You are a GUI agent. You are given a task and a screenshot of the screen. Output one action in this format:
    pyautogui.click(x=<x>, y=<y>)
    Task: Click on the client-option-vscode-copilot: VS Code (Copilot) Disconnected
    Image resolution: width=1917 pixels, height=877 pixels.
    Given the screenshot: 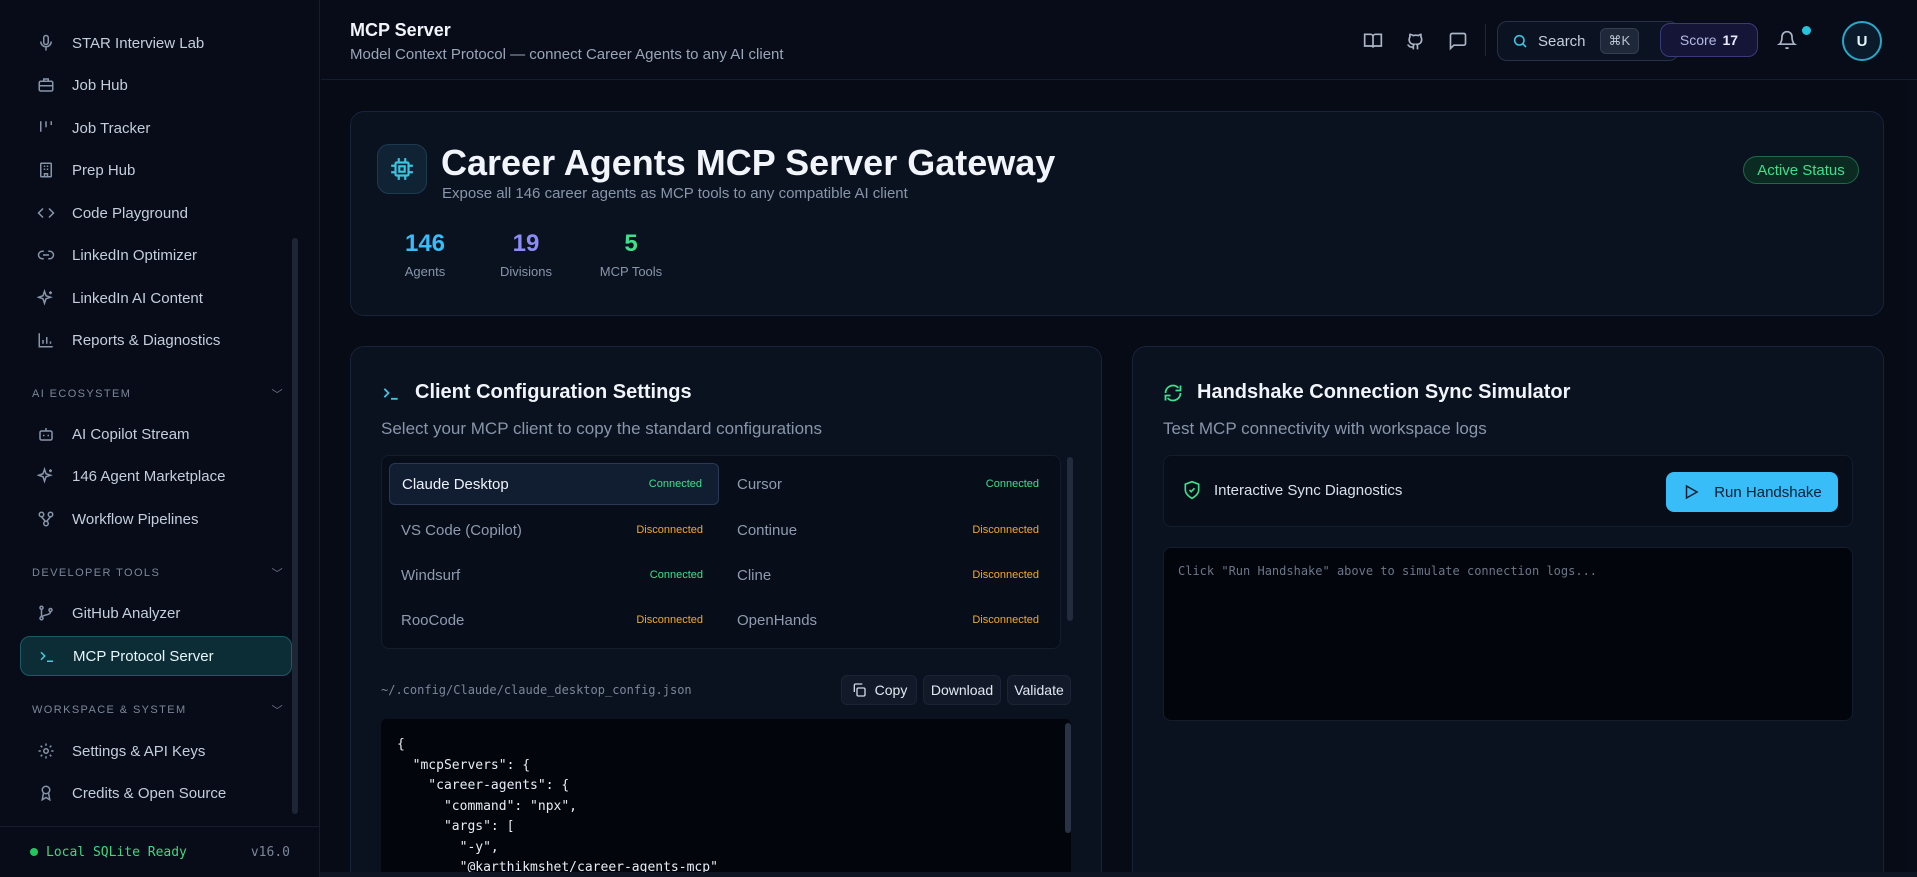 What is the action you would take?
    pyautogui.click(x=554, y=530)
    